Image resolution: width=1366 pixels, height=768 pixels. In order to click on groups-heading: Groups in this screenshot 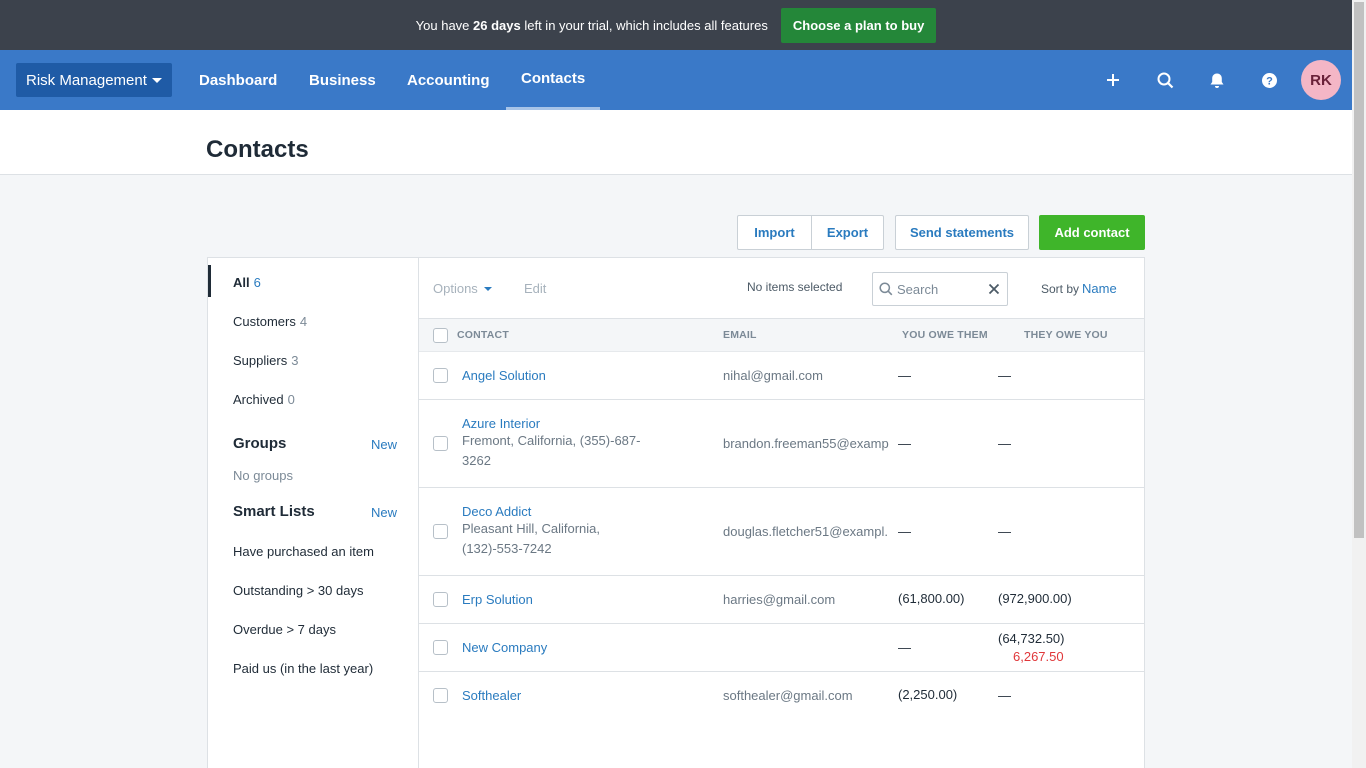, I will do `click(260, 443)`.